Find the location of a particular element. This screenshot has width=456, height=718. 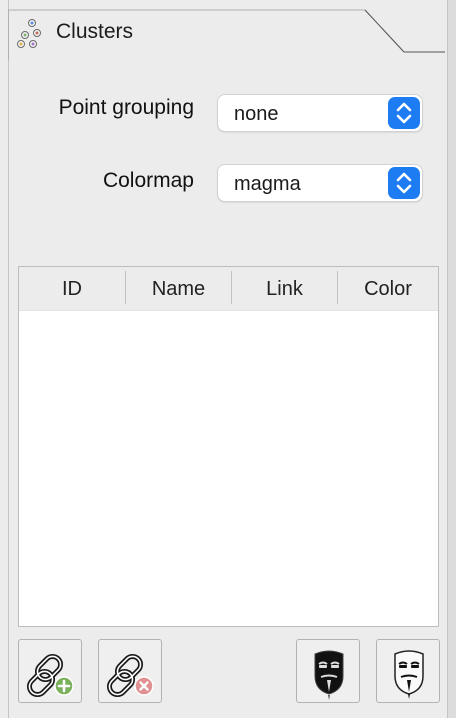

panel-title: Clusters is located at coordinates (94, 32).